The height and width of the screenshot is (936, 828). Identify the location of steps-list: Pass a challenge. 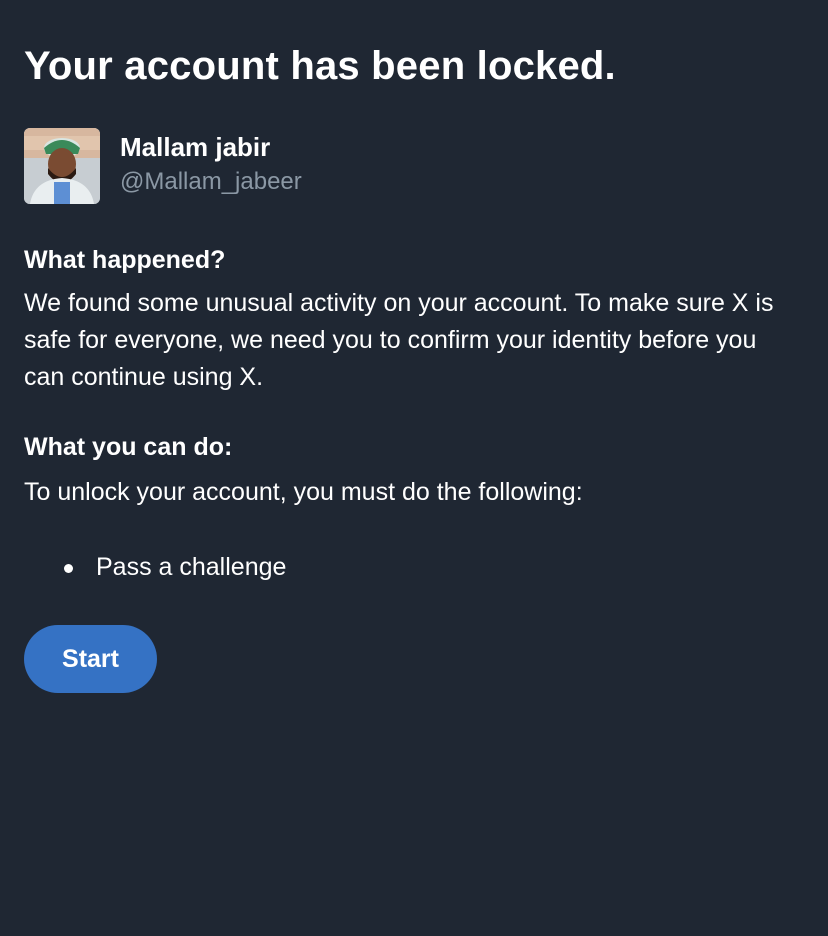
(155, 567).